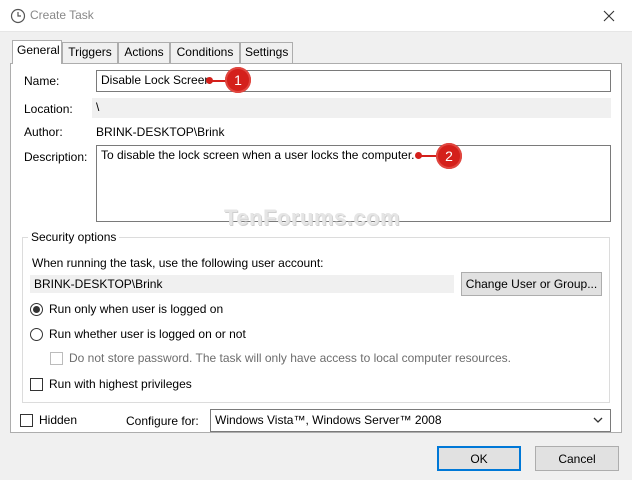 This screenshot has height=480, width=632. What do you see at coordinates (353, 81) in the screenshot?
I see `name-field: Disable Lock Screen` at bounding box center [353, 81].